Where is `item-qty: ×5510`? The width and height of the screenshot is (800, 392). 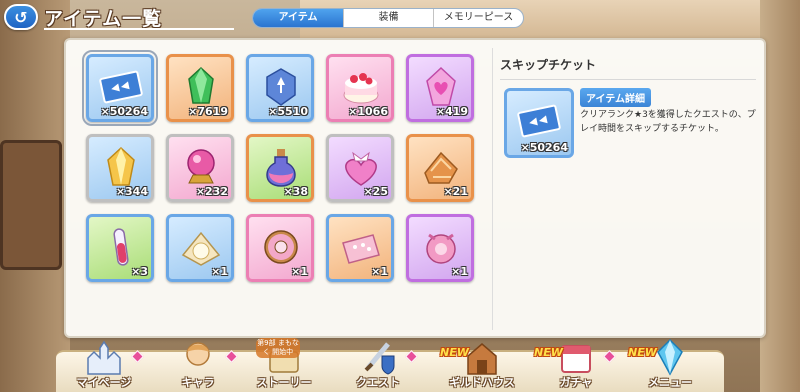 item-qty: ×5510 is located at coordinates (288, 111).